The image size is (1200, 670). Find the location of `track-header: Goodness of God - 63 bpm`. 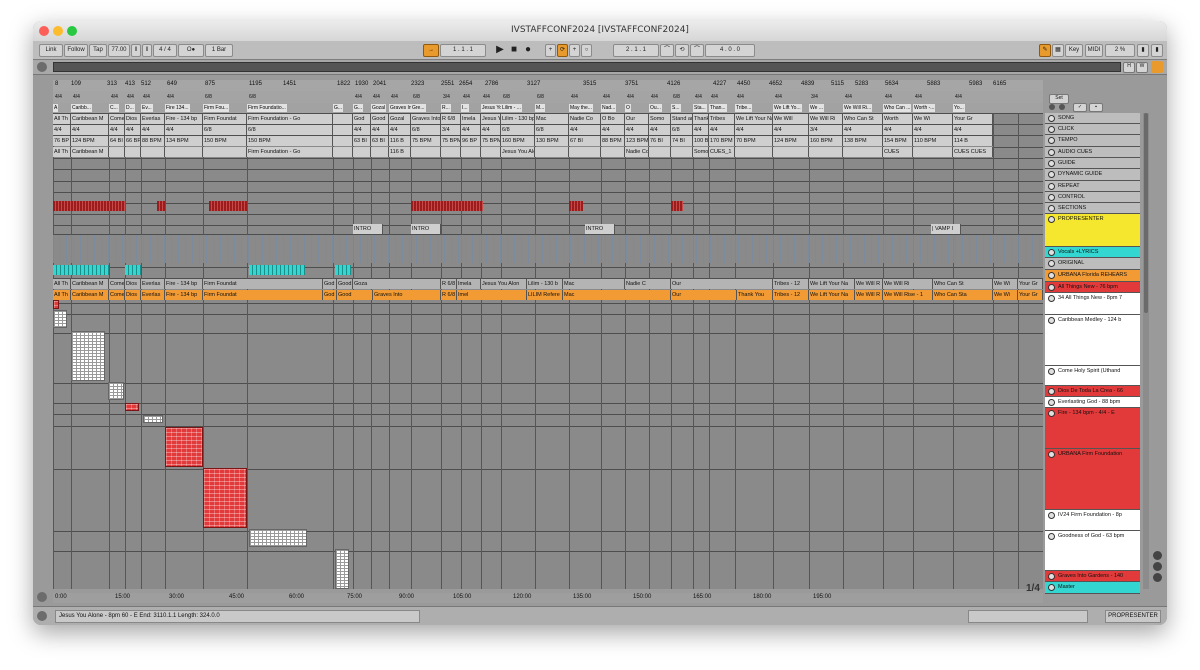

track-header: Goodness of God - 63 bpm is located at coordinates (1092, 551).